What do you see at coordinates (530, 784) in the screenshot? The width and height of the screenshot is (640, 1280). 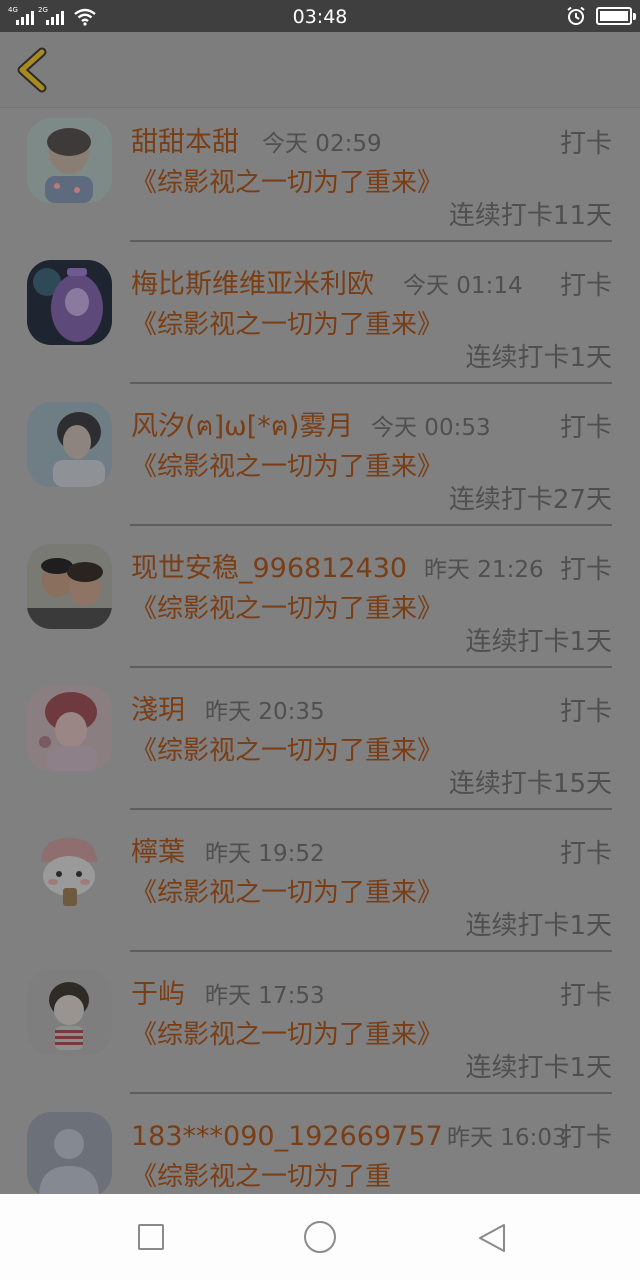 I see `streak-text: 连续打卡15天` at bounding box center [530, 784].